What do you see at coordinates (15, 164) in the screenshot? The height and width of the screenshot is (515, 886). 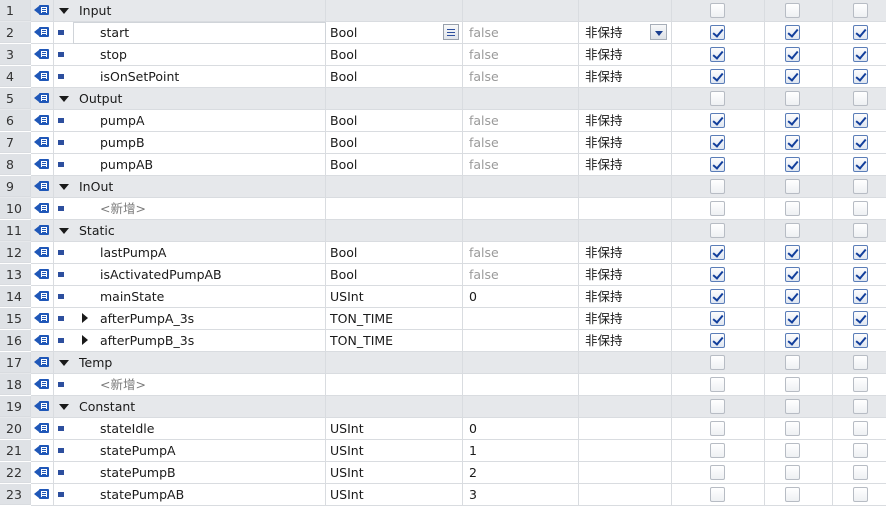 I see `row-number: 8` at bounding box center [15, 164].